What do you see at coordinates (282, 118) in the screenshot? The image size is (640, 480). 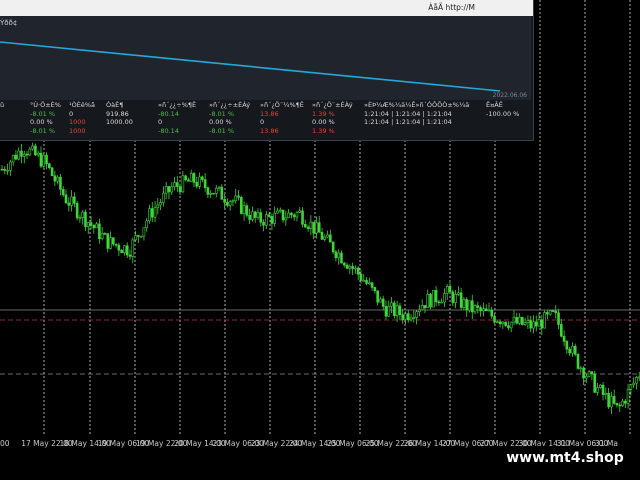 I see `stats-column-6: »ñ´¿Ö¨¼%¶Ê 13.86 0 13.86` at bounding box center [282, 118].